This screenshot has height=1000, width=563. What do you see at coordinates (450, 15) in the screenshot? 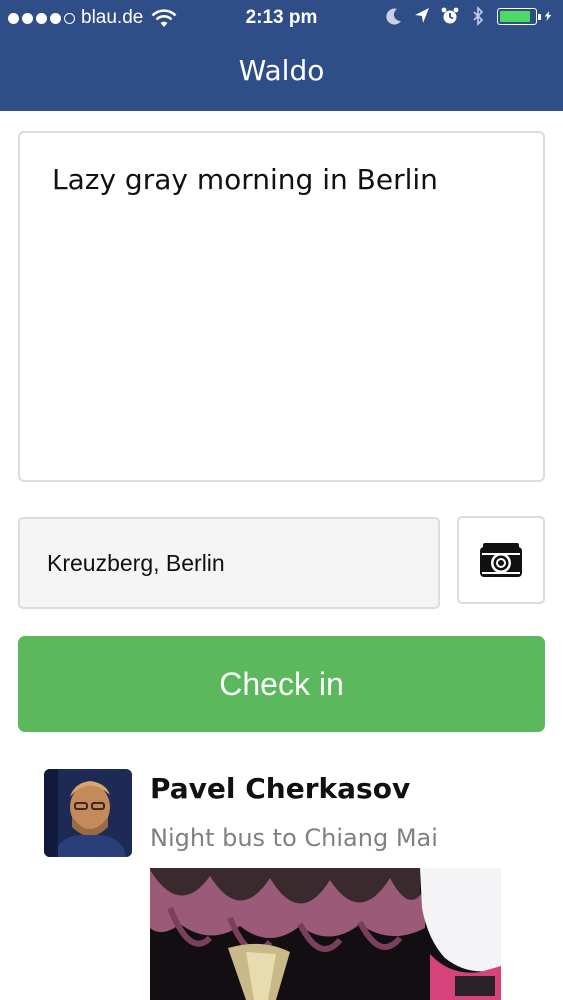
I see `alarm-icon` at bounding box center [450, 15].